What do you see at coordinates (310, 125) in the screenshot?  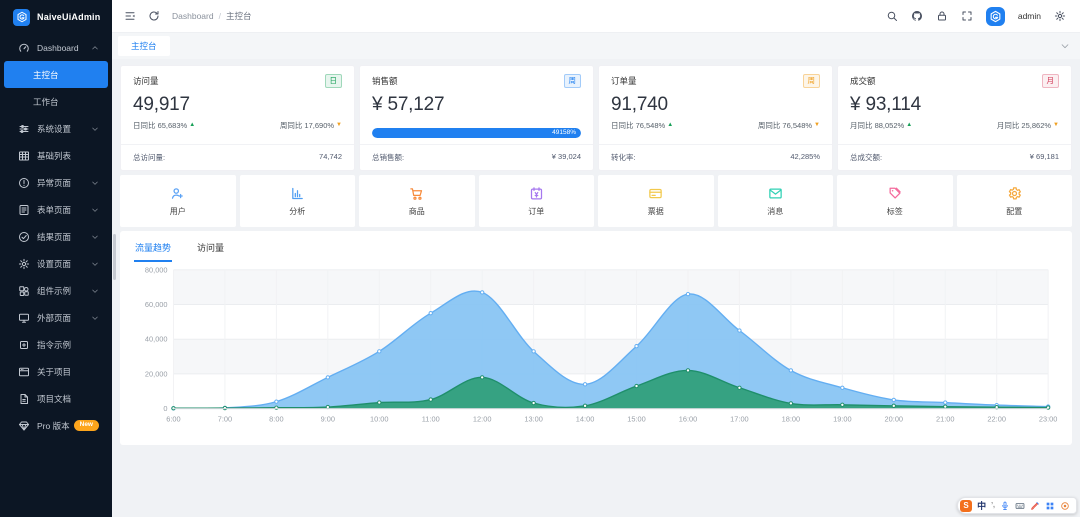 I see `trend: 周同比 17,690% ▼` at bounding box center [310, 125].